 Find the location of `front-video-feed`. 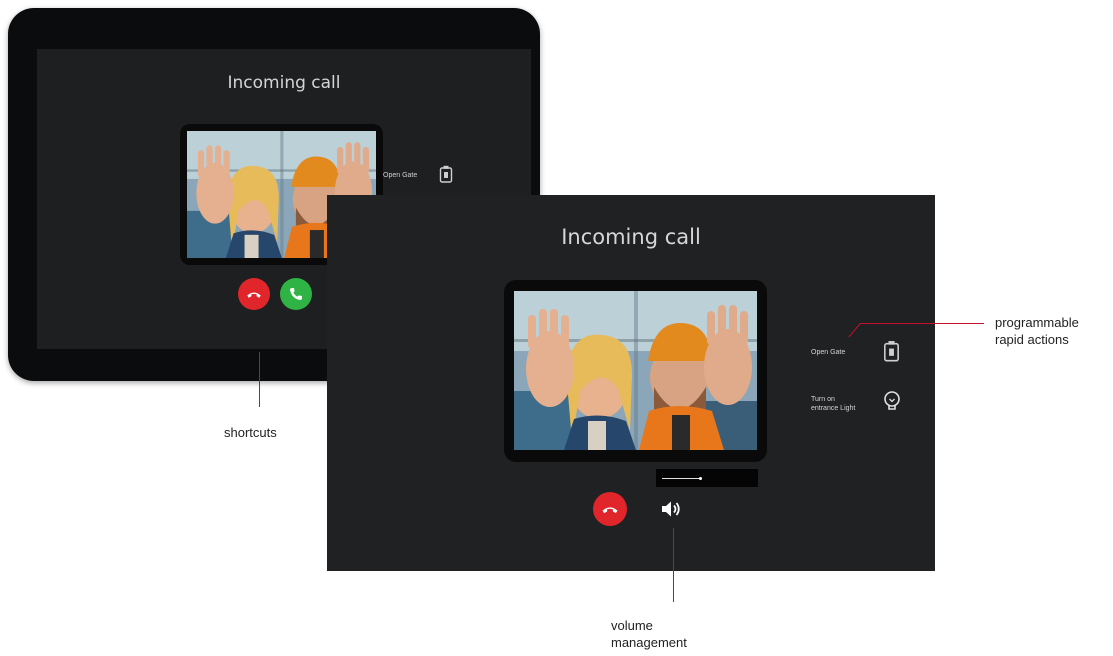

front-video-feed is located at coordinates (635, 371).